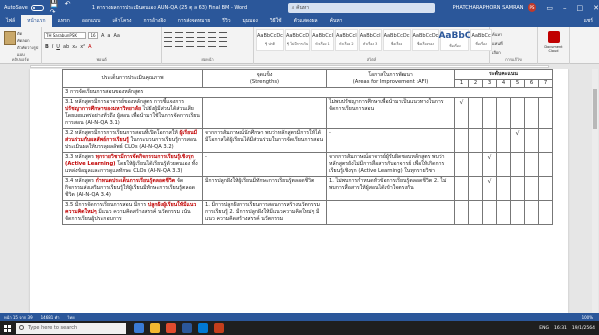 This screenshot has width=599, height=335. I want to click on taskbar-search: Type here to search, so click(71, 328).